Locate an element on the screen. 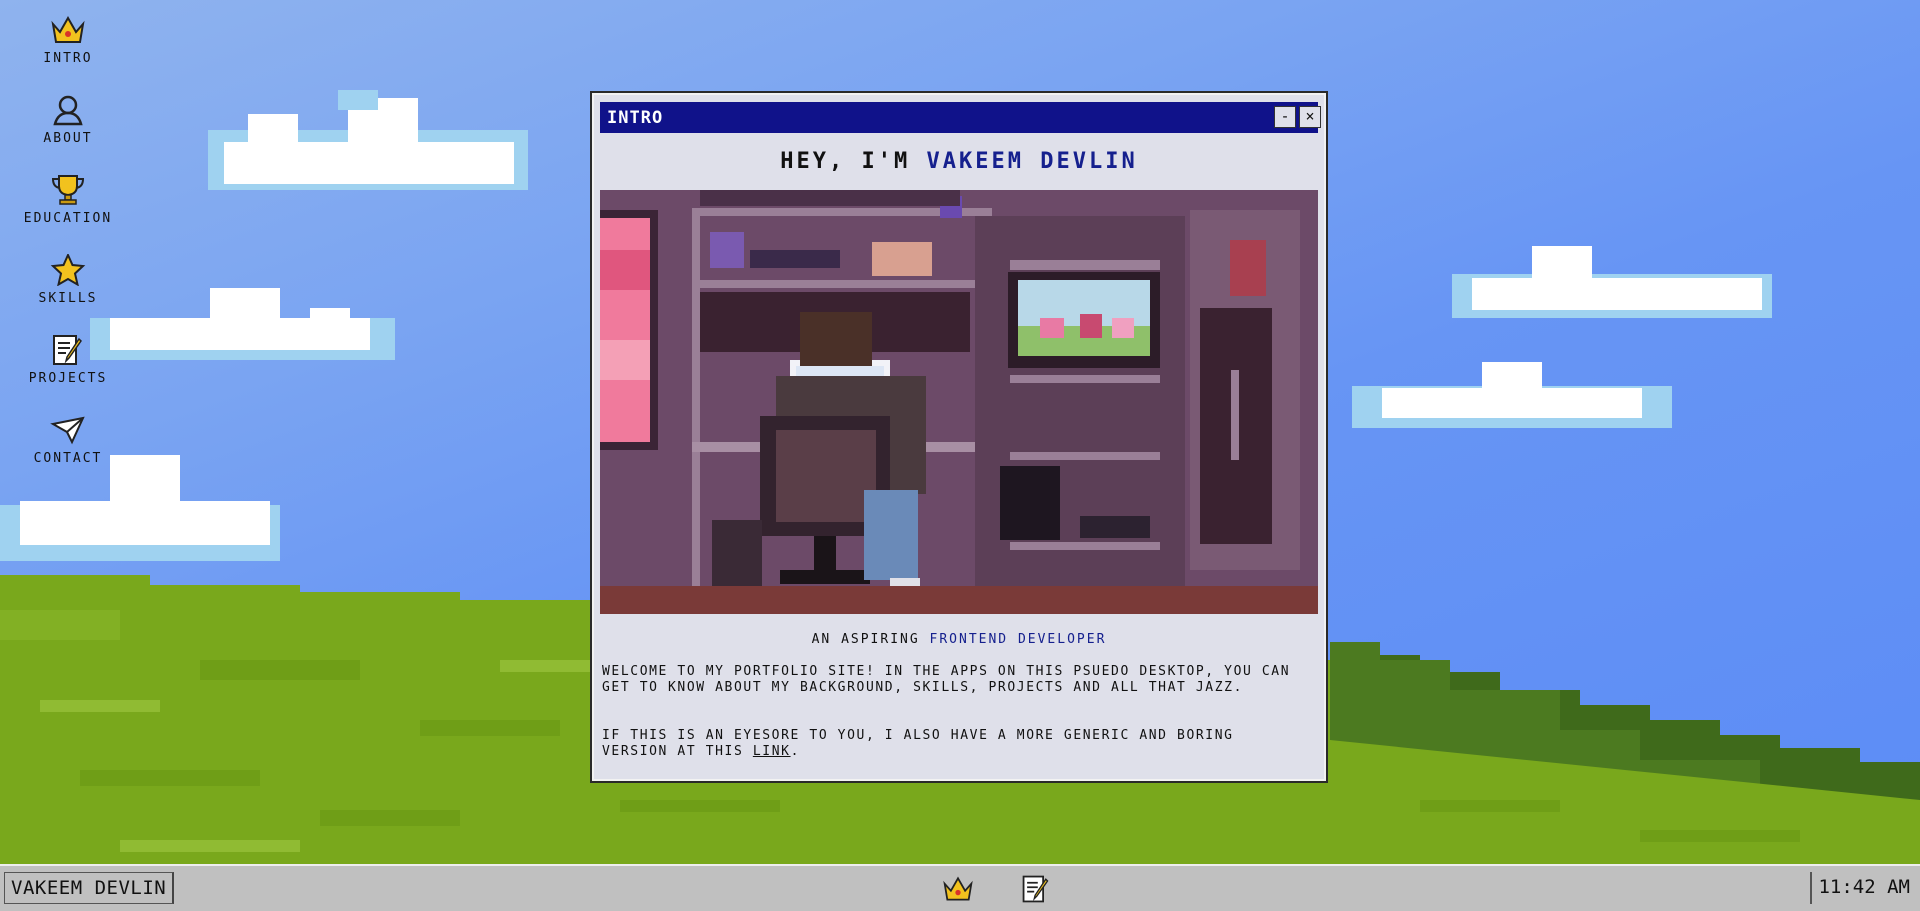 This screenshot has height=911, width=1920. user-icon is located at coordinates (68, 110).